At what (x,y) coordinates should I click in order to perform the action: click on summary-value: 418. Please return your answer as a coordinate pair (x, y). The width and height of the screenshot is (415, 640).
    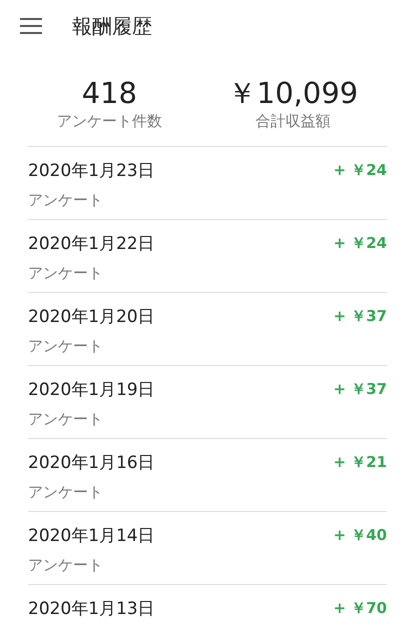
    Looking at the image, I should click on (109, 94).